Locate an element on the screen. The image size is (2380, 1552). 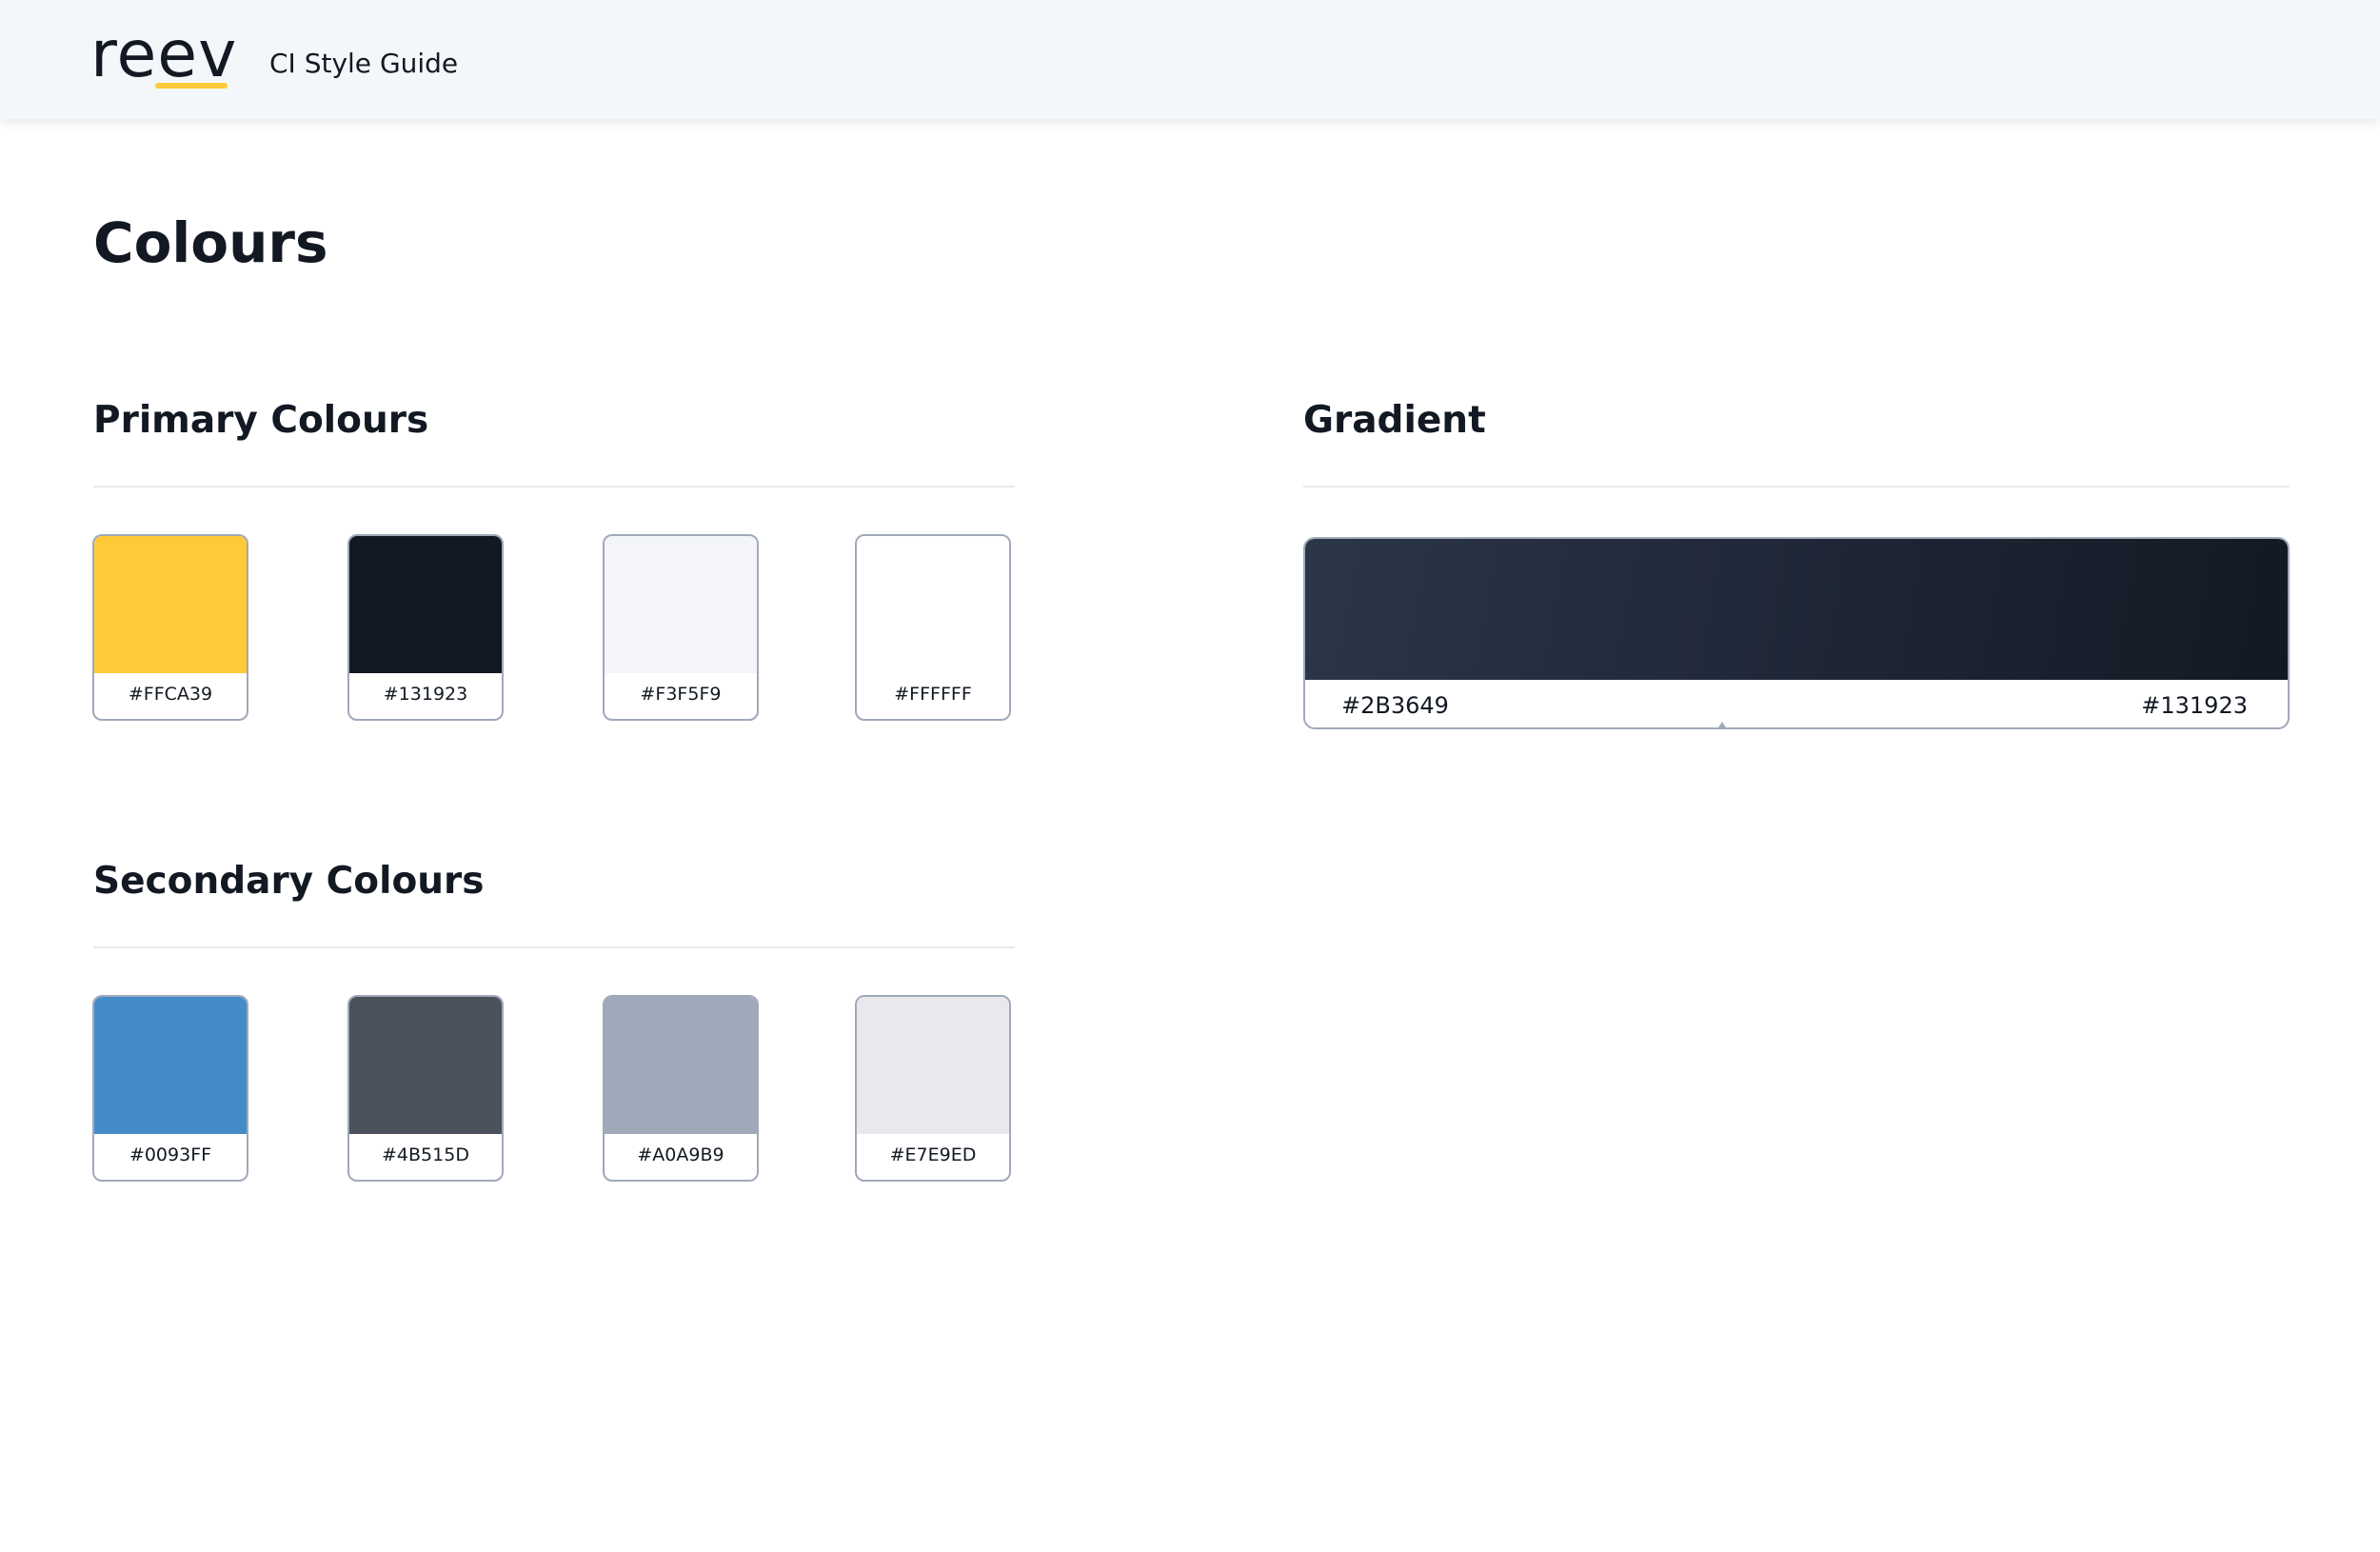
primary-colours-title: Primary Colours is located at coordinates (261, 421).